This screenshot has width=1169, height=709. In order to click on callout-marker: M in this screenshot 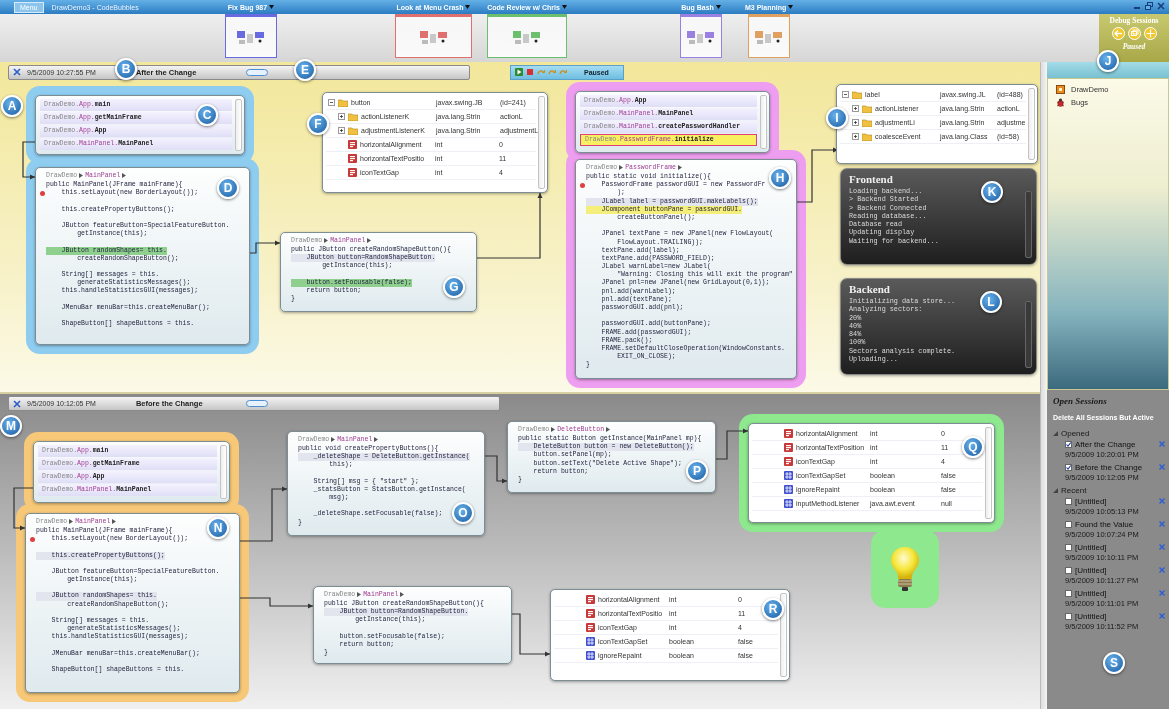, I will do `click(11, 426)`.